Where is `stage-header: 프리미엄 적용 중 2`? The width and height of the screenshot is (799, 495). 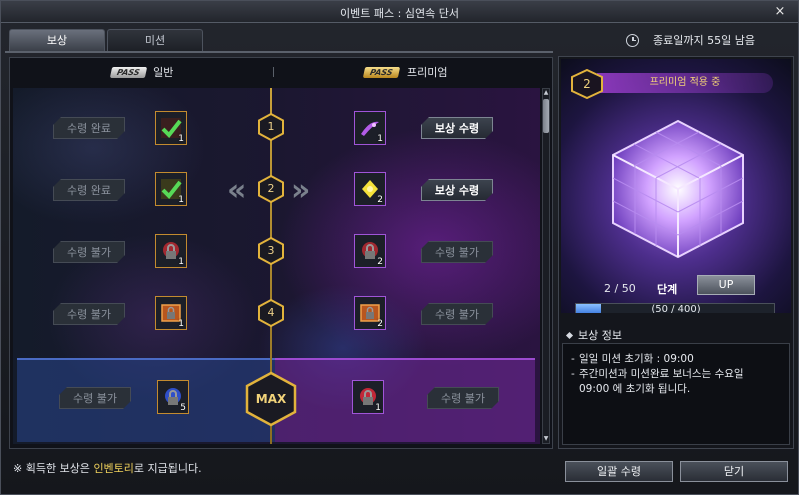
stage-header: 프리미엄 적용 중 2 is located at coordinates (672, 84).